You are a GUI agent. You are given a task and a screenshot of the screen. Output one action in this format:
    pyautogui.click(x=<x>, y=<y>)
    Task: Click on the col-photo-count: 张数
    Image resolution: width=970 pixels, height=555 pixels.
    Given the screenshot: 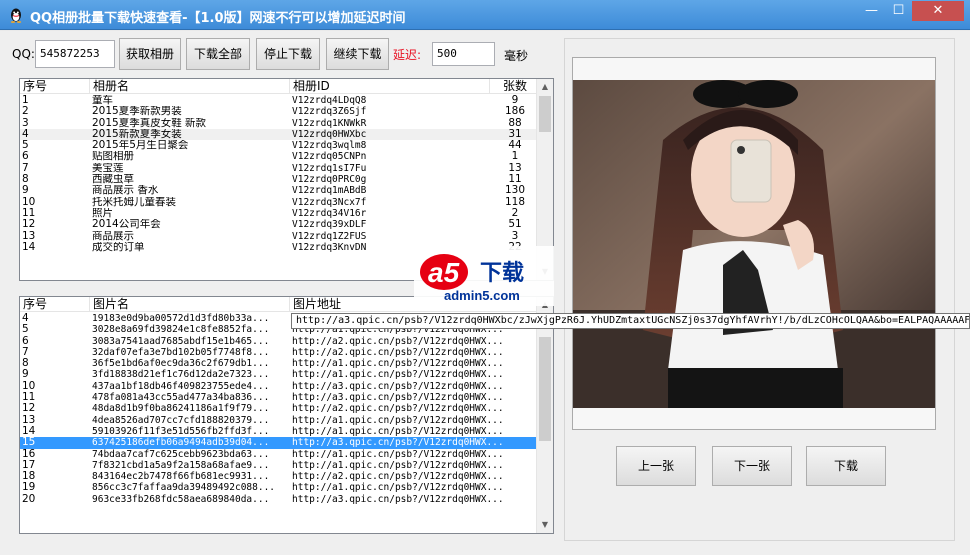 What is the action you would take?
    pyautogui.click(x=514, y=86)
    